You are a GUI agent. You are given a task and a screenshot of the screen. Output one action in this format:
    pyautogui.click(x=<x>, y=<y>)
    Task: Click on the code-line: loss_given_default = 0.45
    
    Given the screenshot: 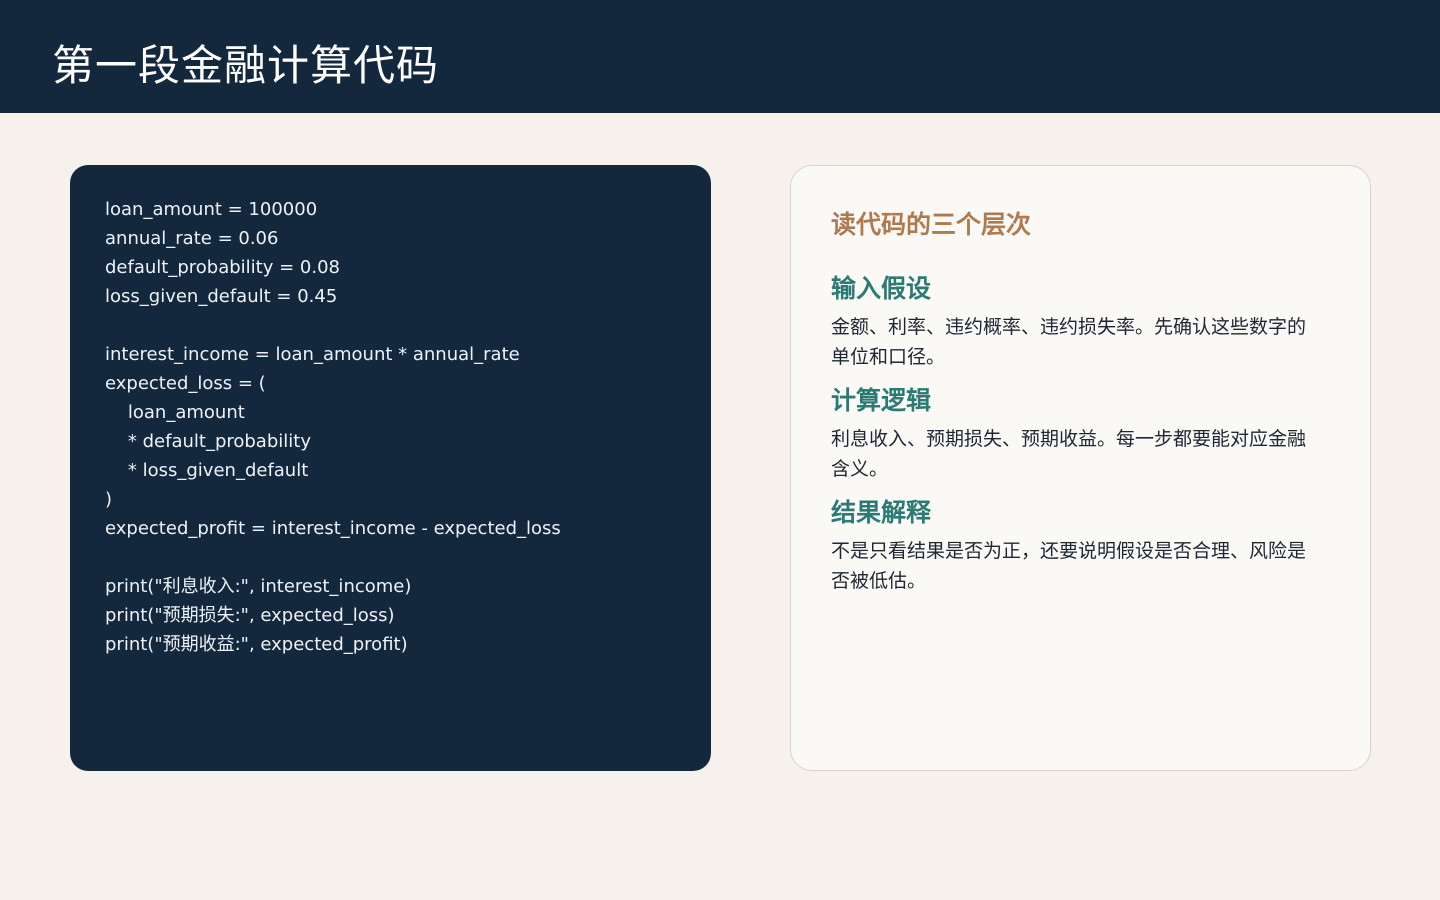 What is the action you would take?
    pyautogui.click(x=221, y=296)
    